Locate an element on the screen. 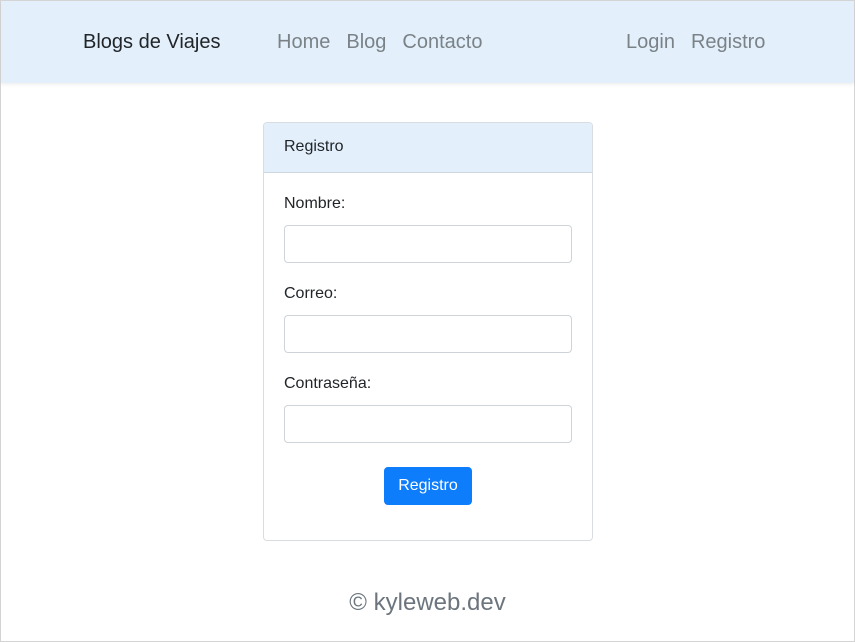  nav-auth-links: Login Registro is located at coordinates (703, 42).